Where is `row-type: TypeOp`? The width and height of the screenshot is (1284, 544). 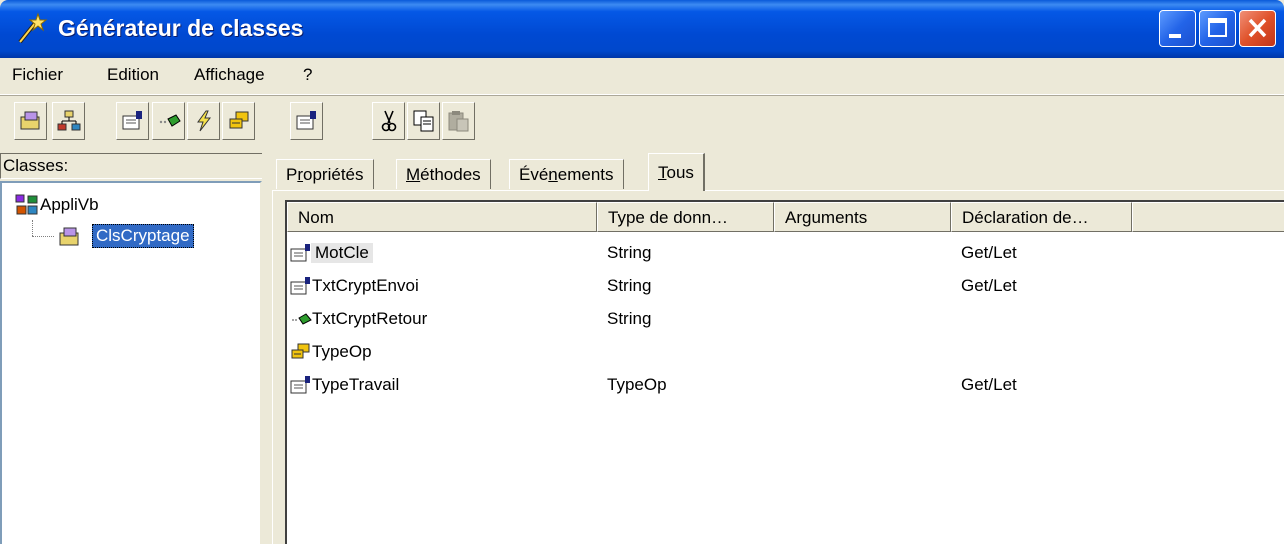 row-type: TypeOp is located at coordinates (637, 384).